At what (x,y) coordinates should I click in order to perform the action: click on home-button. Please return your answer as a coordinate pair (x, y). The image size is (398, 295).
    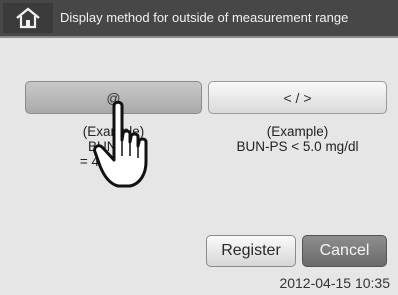
    Looking at the image, I should click on (28, 18).